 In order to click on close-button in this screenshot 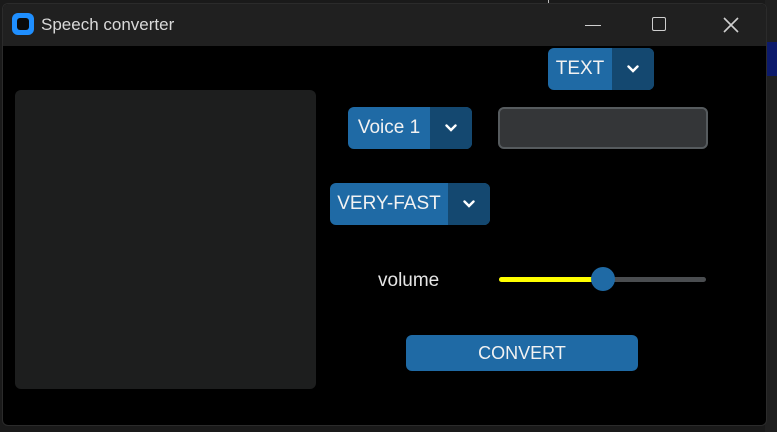, I will do `click(731, 25)`.